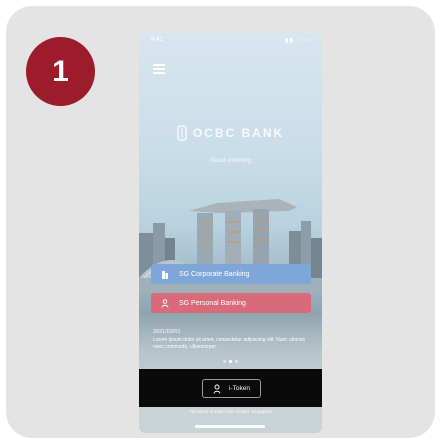  What do you see at coordinates (167, 332) in the screenshot?
I see `news-date: 2021/02/01` at bounding box center [167, 332].